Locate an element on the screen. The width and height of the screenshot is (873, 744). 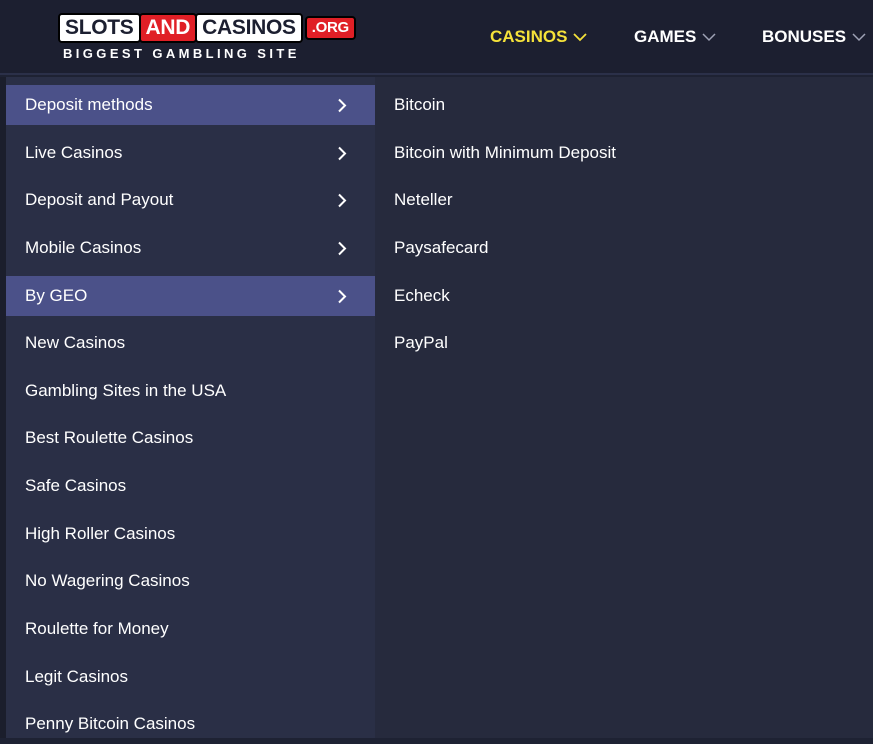
menu-item-label: Roulette for Money is located at coordinates (97, 628).